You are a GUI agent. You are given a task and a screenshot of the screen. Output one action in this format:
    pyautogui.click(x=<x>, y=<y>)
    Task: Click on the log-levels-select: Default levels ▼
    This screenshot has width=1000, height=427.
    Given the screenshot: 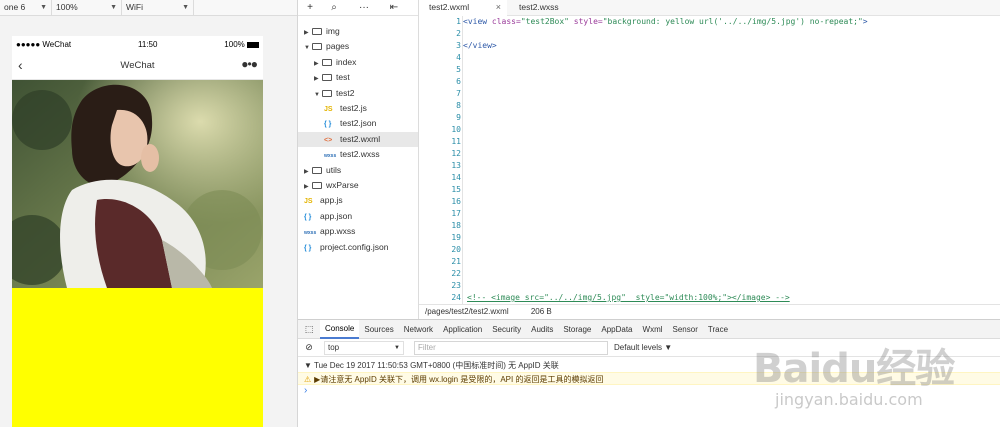 What is the action you would take?
    pyautogui.click(x=643, y=347)
    